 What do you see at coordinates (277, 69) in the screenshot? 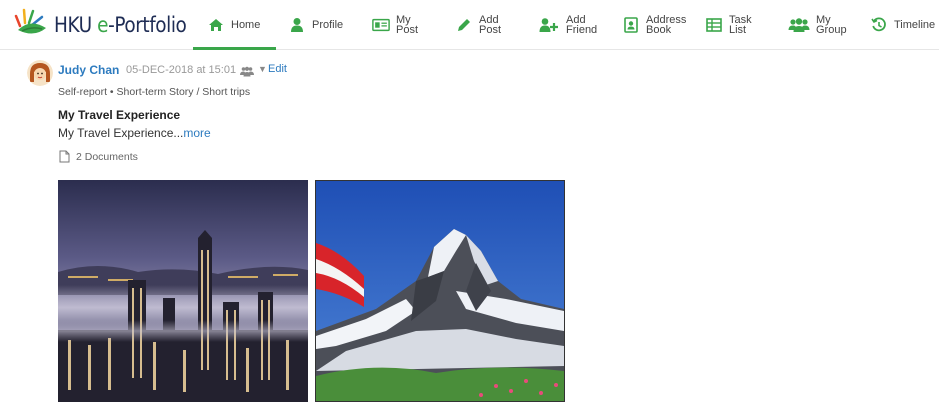
I see `edit-post-link: Edit` at bounding box center [277, 69].